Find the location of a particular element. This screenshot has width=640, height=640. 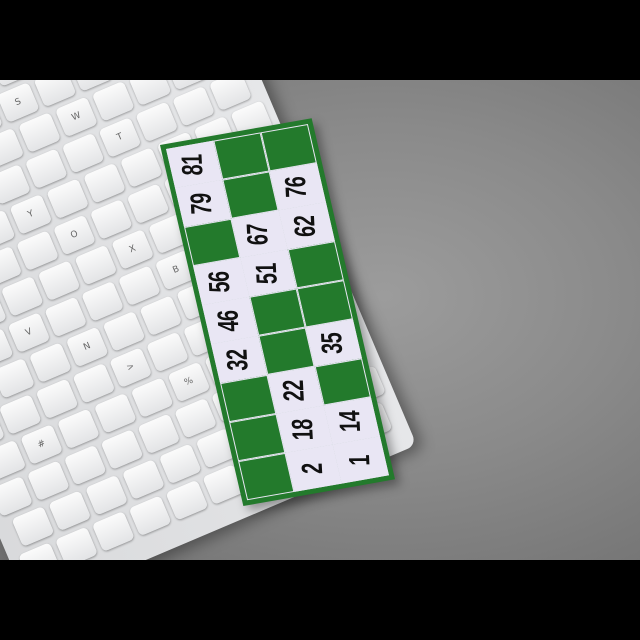

key-label: > is located at coordinates (131, 367).